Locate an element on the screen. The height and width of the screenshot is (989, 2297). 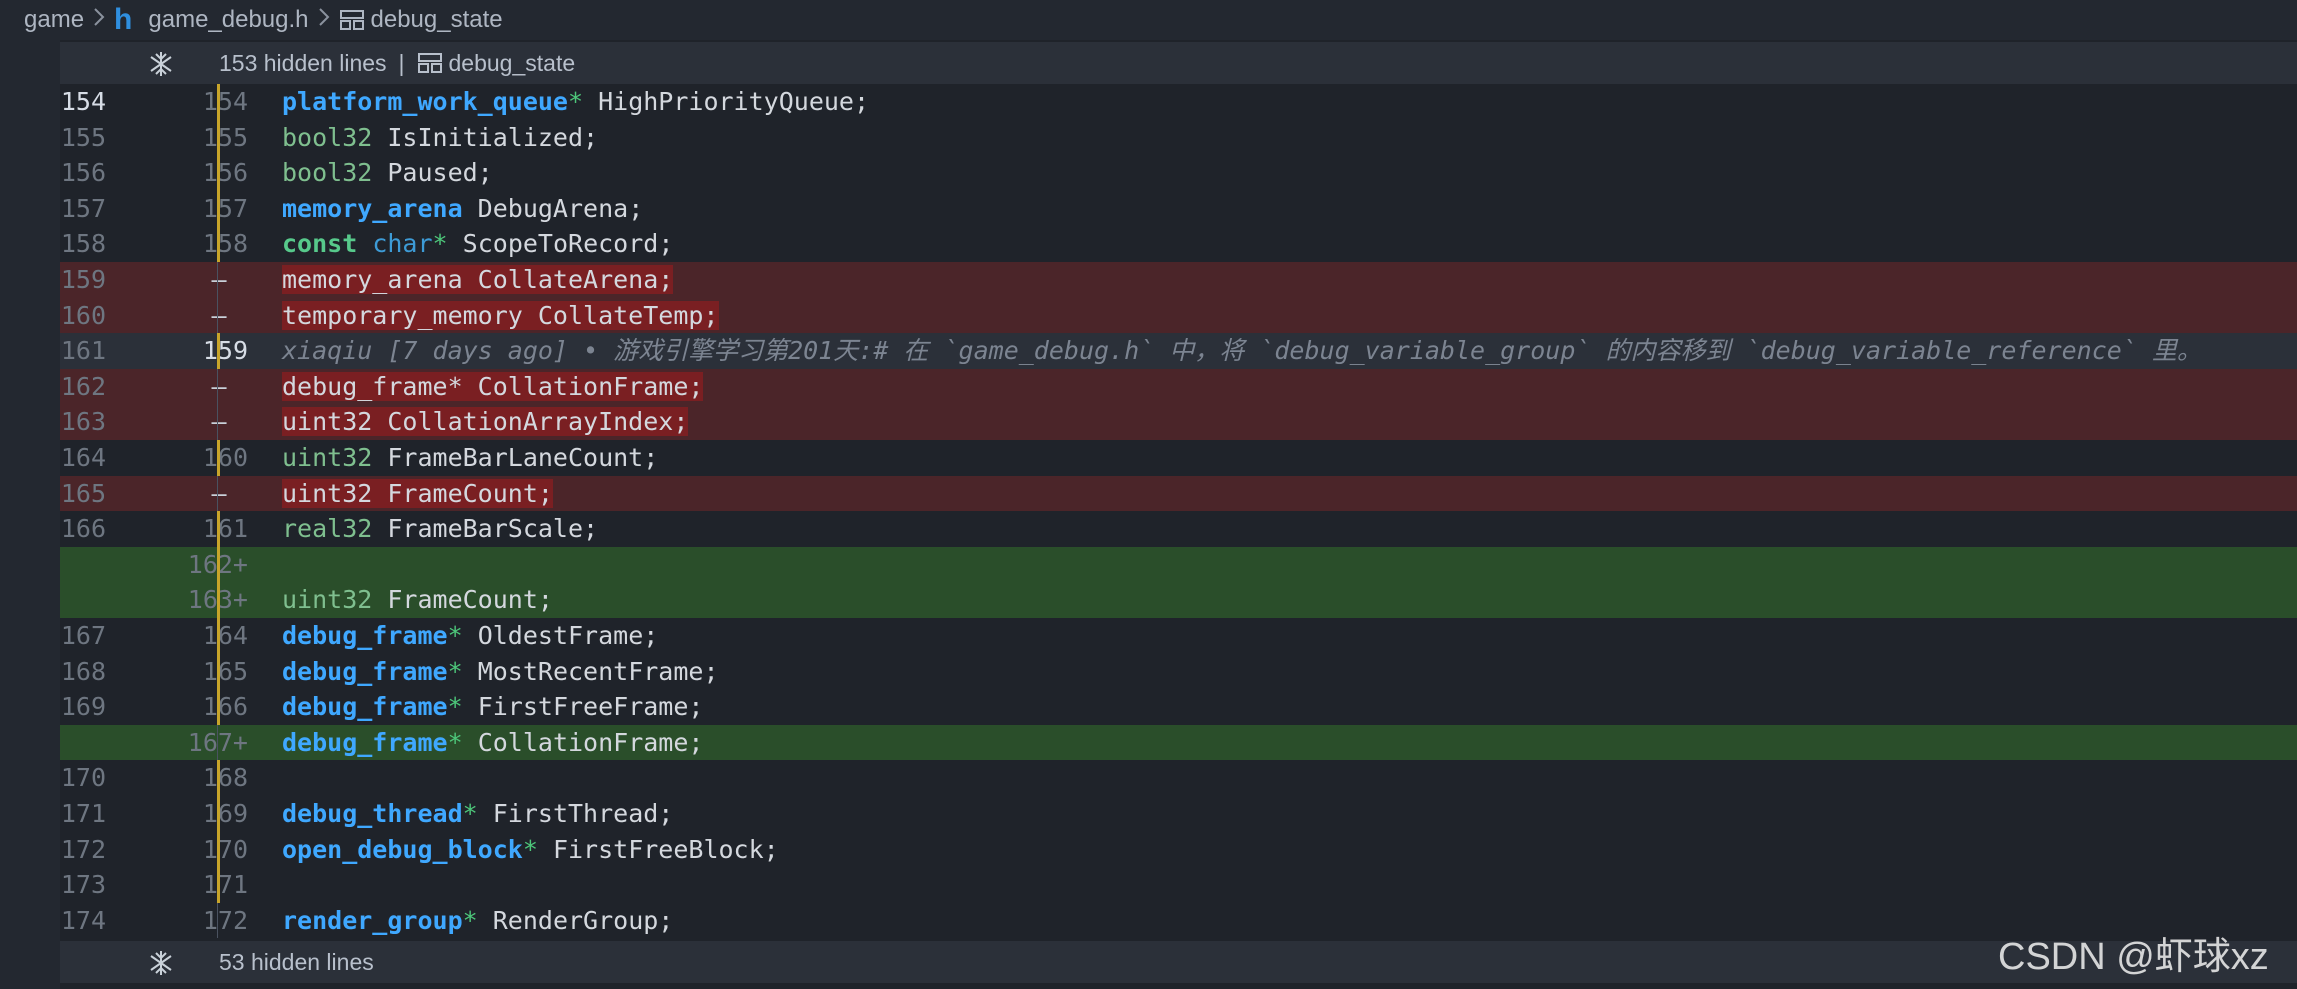
new-line-number: 157 is located at coordinates (225, 208).